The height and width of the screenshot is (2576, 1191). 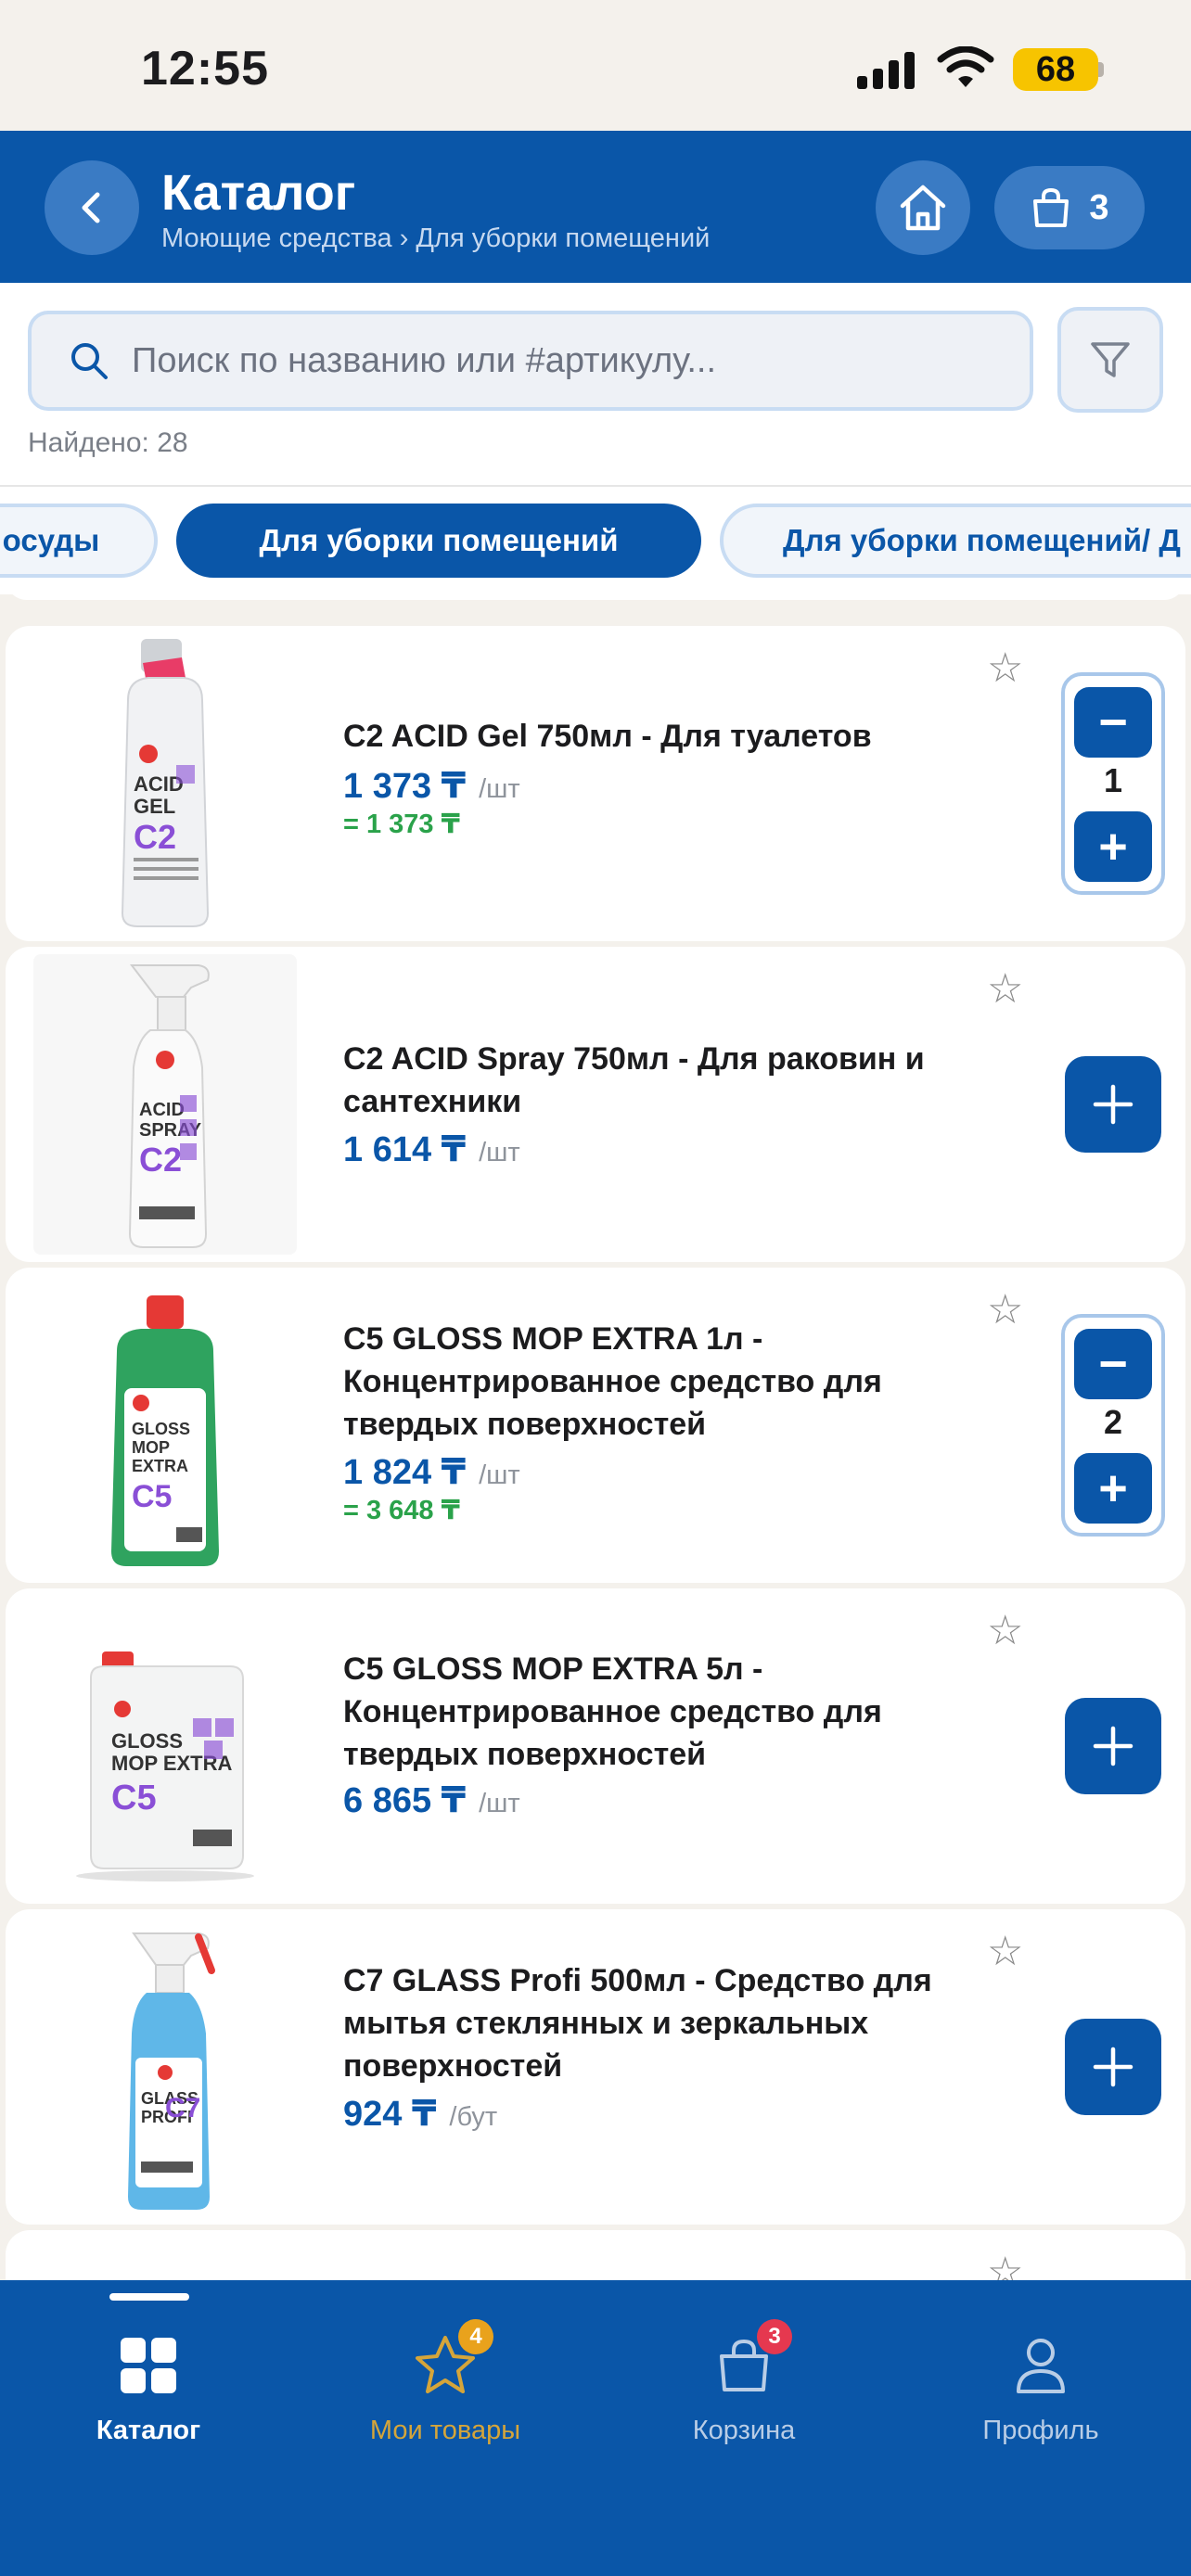 I want to click on filter-button, so click(x=1110, y=360).